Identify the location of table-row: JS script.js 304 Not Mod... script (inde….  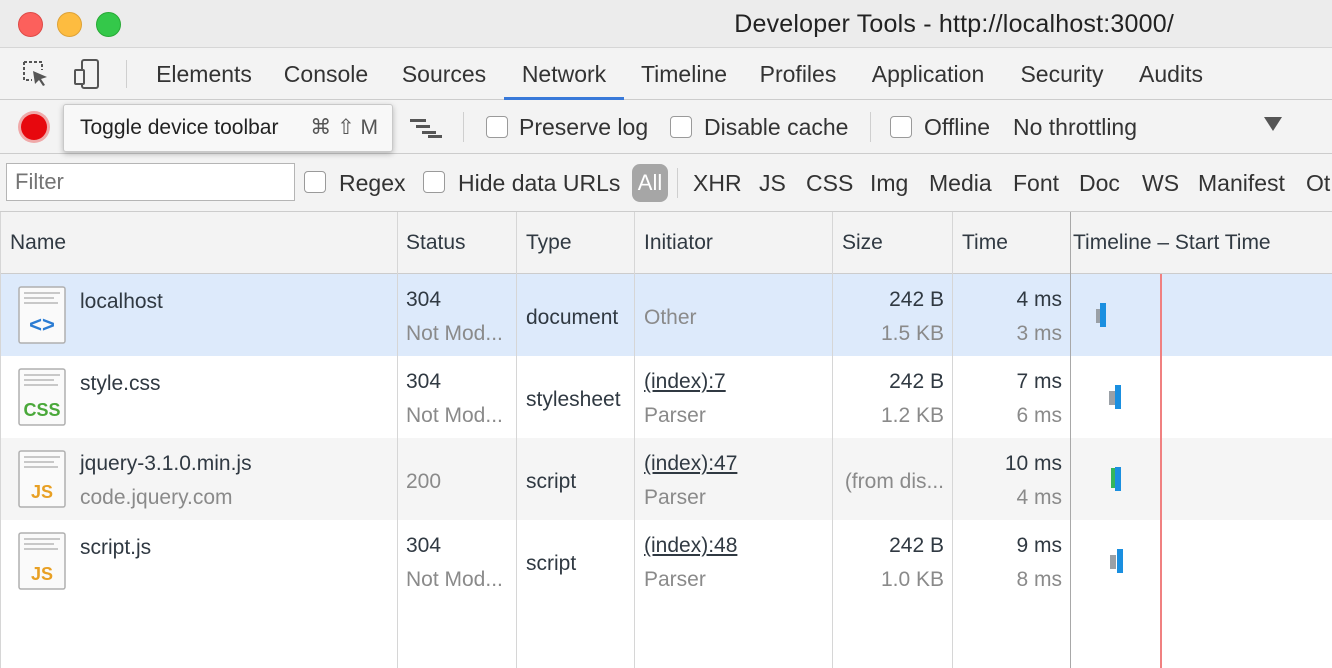
(666, 561).